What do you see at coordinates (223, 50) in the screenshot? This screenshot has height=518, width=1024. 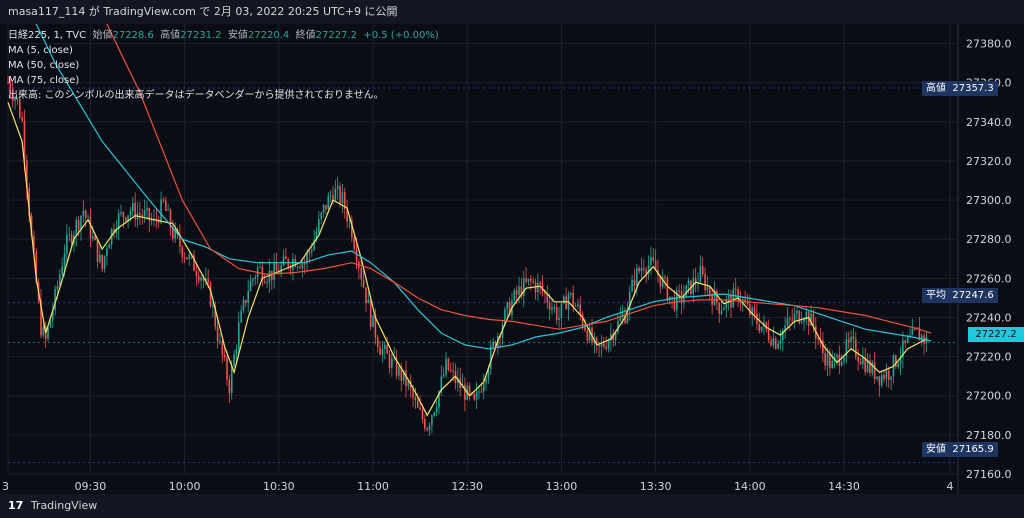 I see `ma5-legend: MA (5, close)` at bounding box center [223, 50].